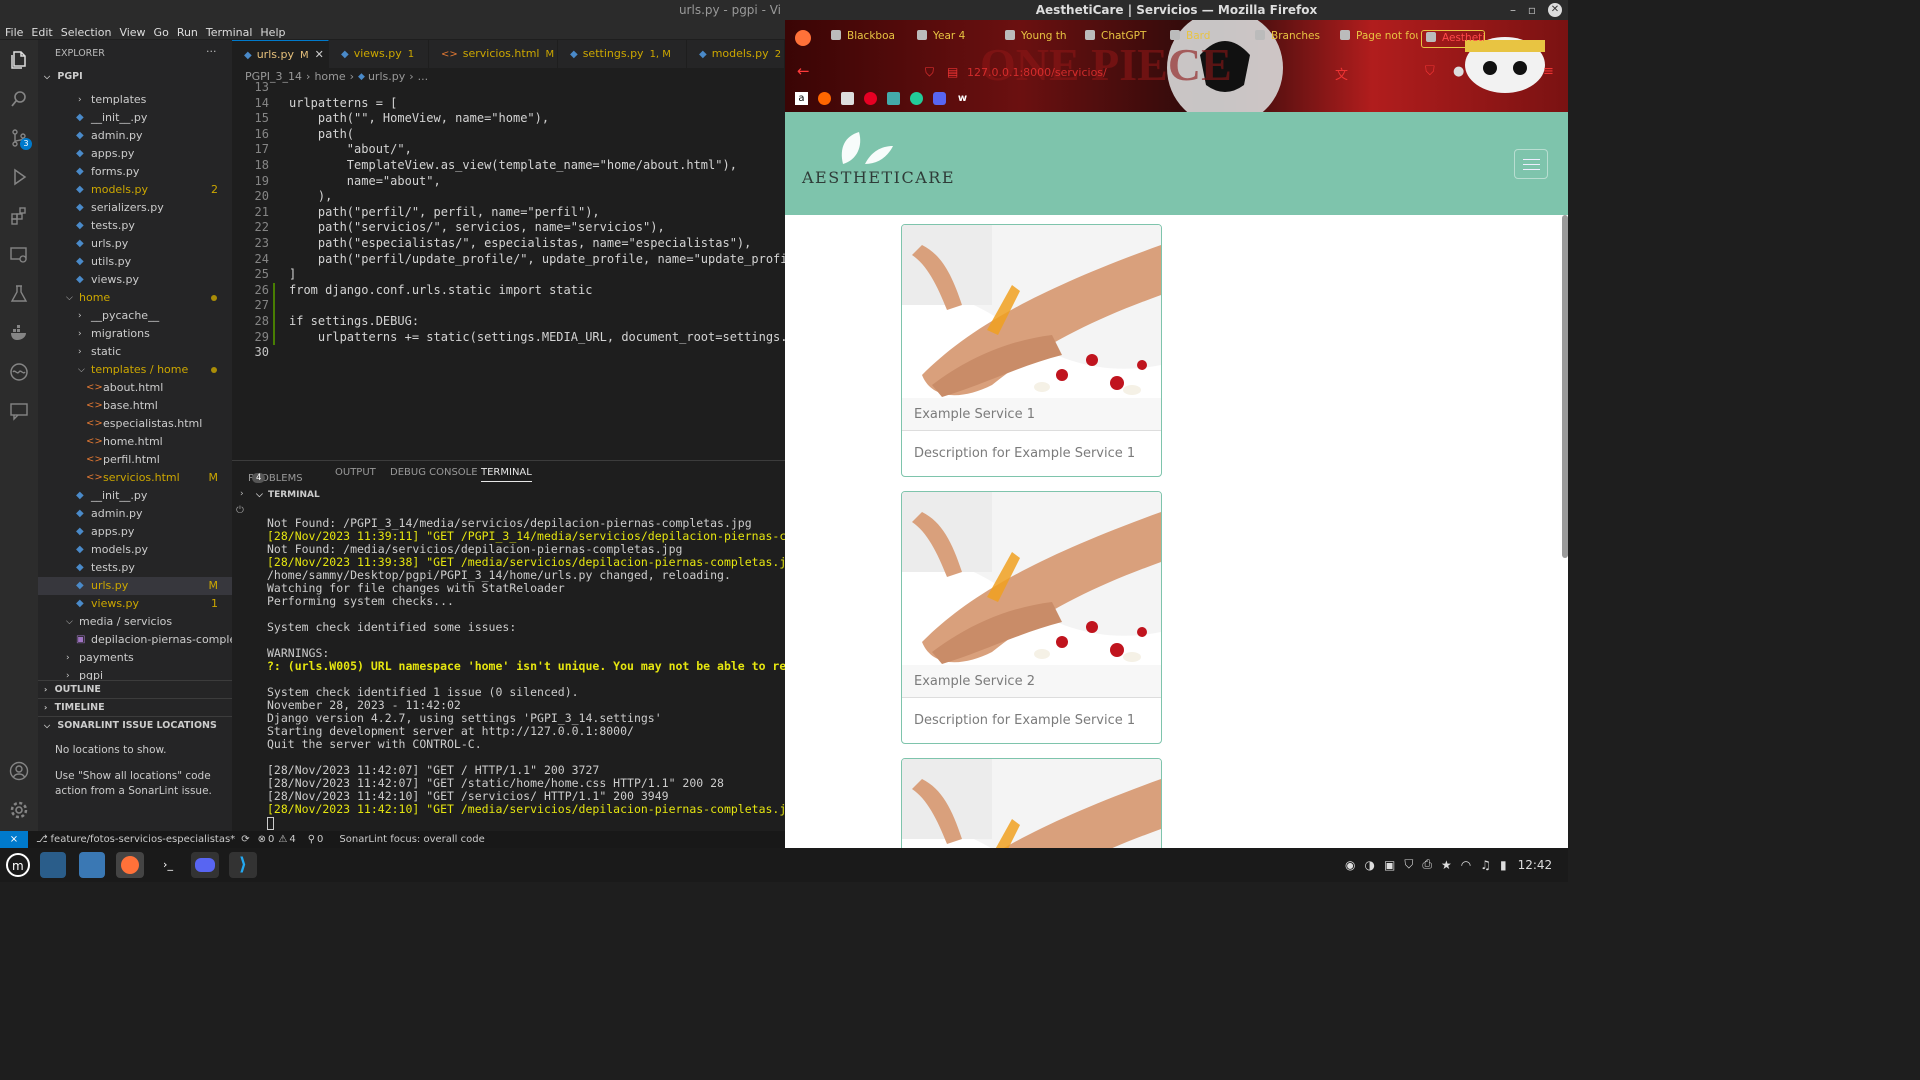  What do you see at coordinates (130, 865) in the screenshot?
I see `firefox-taskbar-icon` at bounding box center [130, 865].